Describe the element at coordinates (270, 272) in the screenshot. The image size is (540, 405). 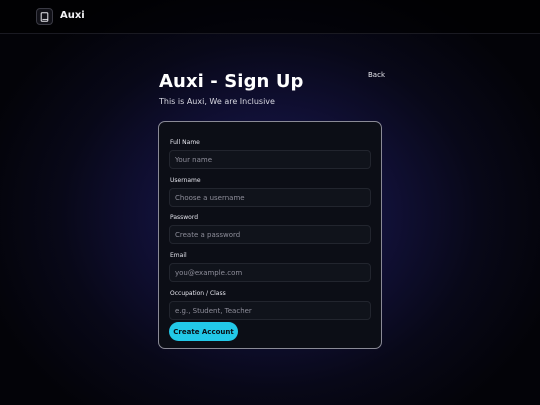
I see `email-input` at that location.